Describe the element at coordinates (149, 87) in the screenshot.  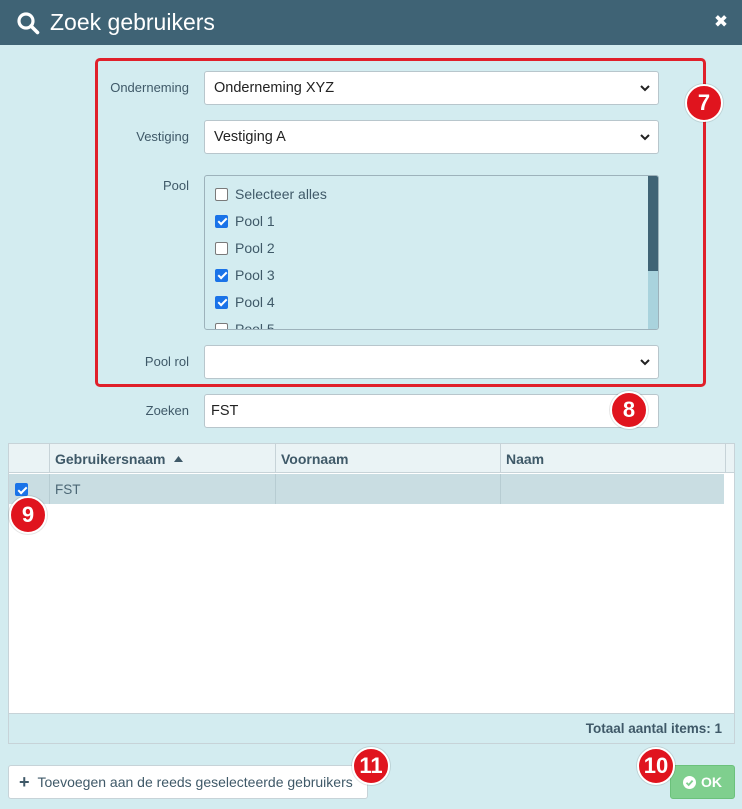
I see `company-label: Onderneming` at that location.